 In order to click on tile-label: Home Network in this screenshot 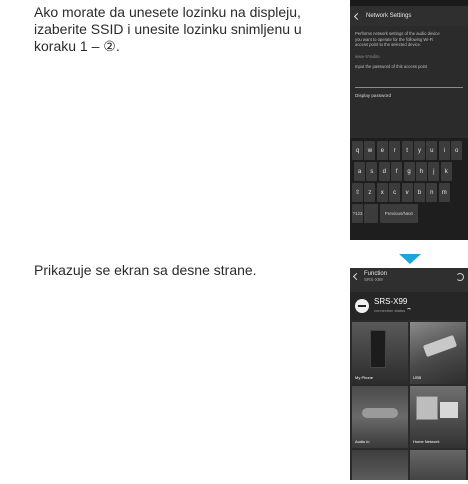, I will do `click(426, 441)`.